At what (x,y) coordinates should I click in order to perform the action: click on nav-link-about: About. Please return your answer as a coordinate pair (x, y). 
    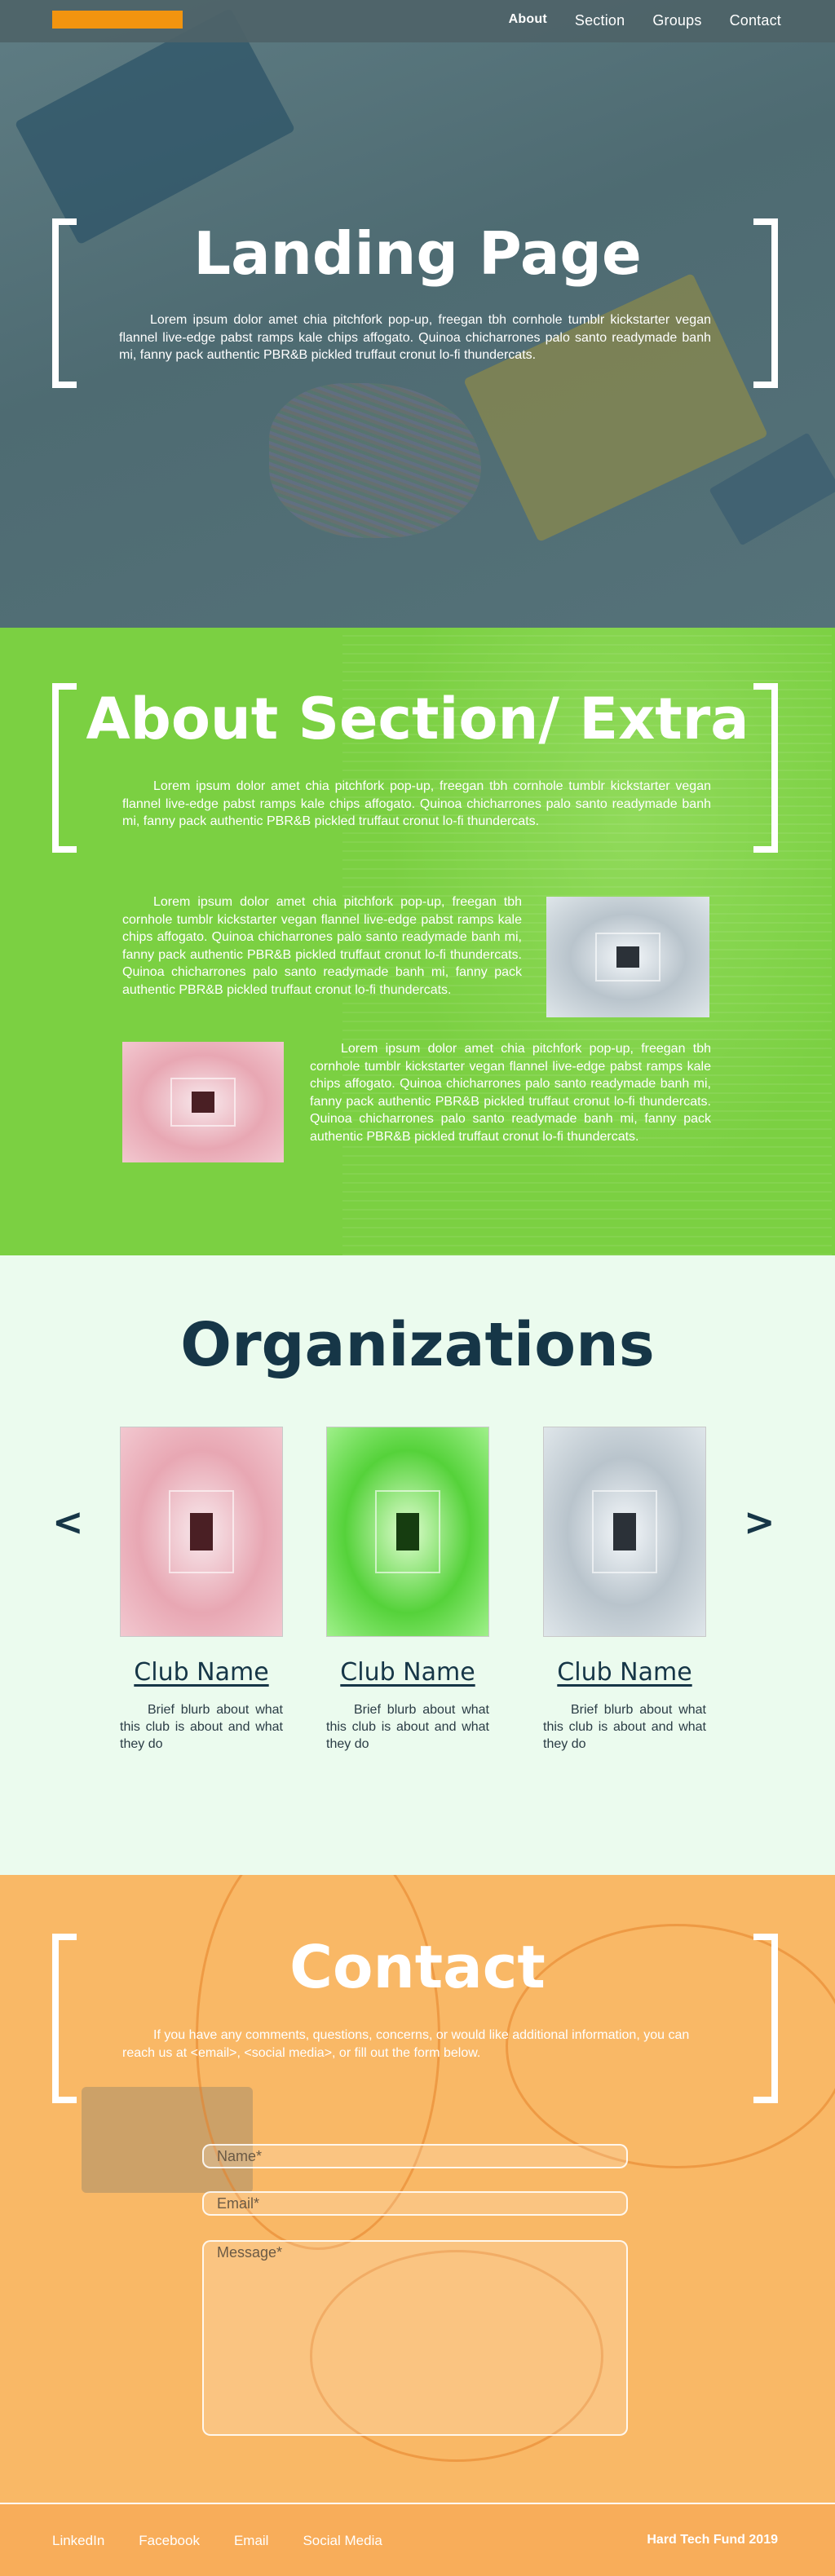
    Looking at the image, I should click on (528, 20).